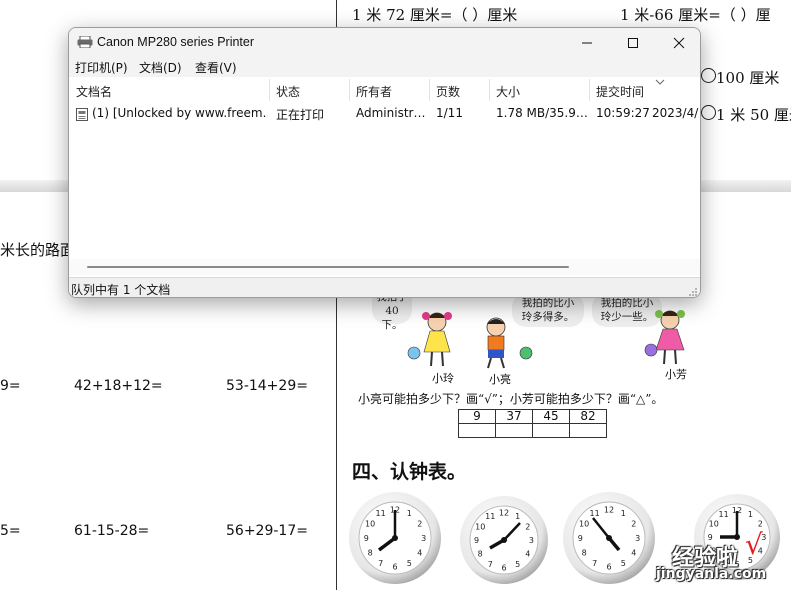  I want to click on column-header-status: 状态, so click(288, 91).